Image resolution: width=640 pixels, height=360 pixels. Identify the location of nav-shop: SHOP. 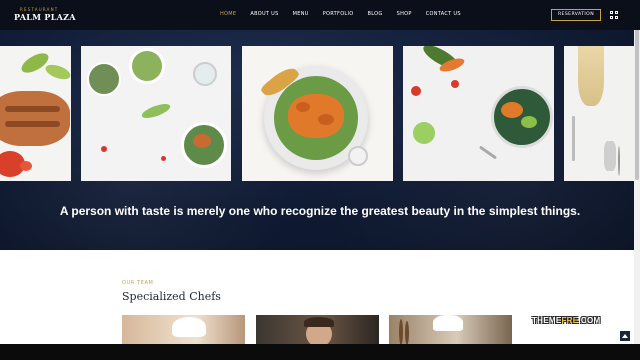
(404, 14).